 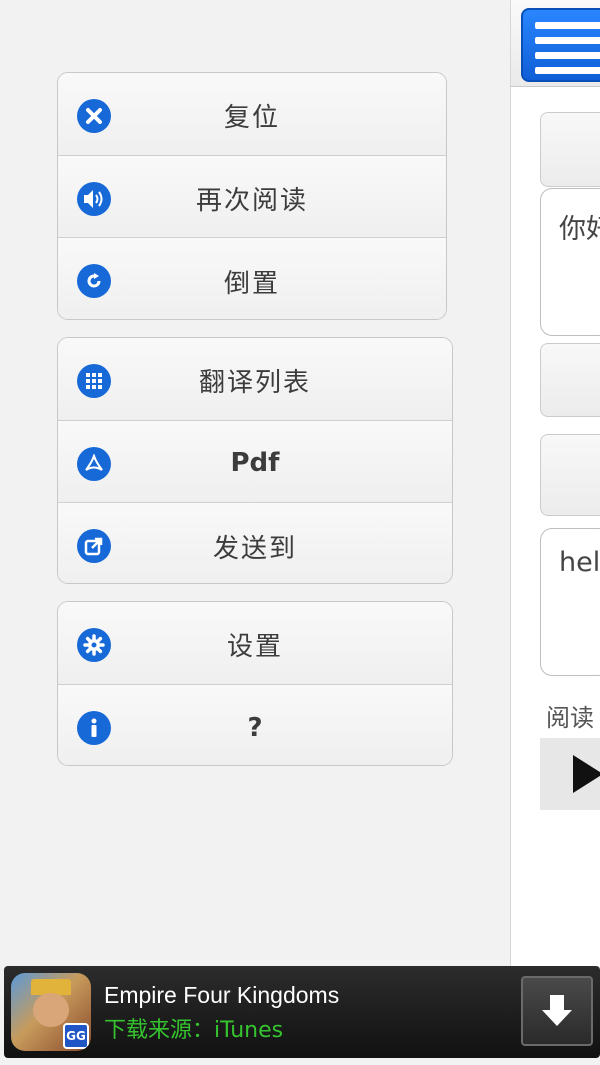 What do you see at coordinates (560, 45) in the screenshot?
I see `menu-toggle-button` at bounding box center [560, 45].